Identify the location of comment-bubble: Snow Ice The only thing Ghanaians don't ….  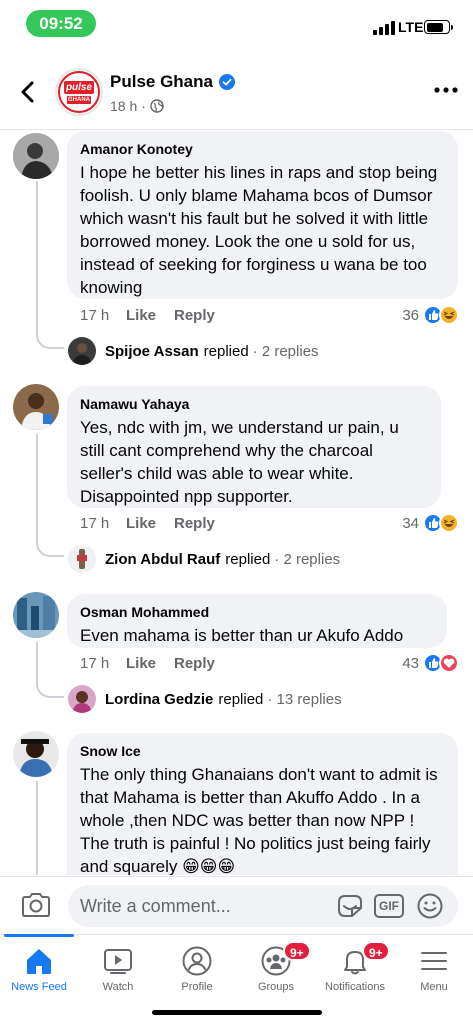
(262, 804).